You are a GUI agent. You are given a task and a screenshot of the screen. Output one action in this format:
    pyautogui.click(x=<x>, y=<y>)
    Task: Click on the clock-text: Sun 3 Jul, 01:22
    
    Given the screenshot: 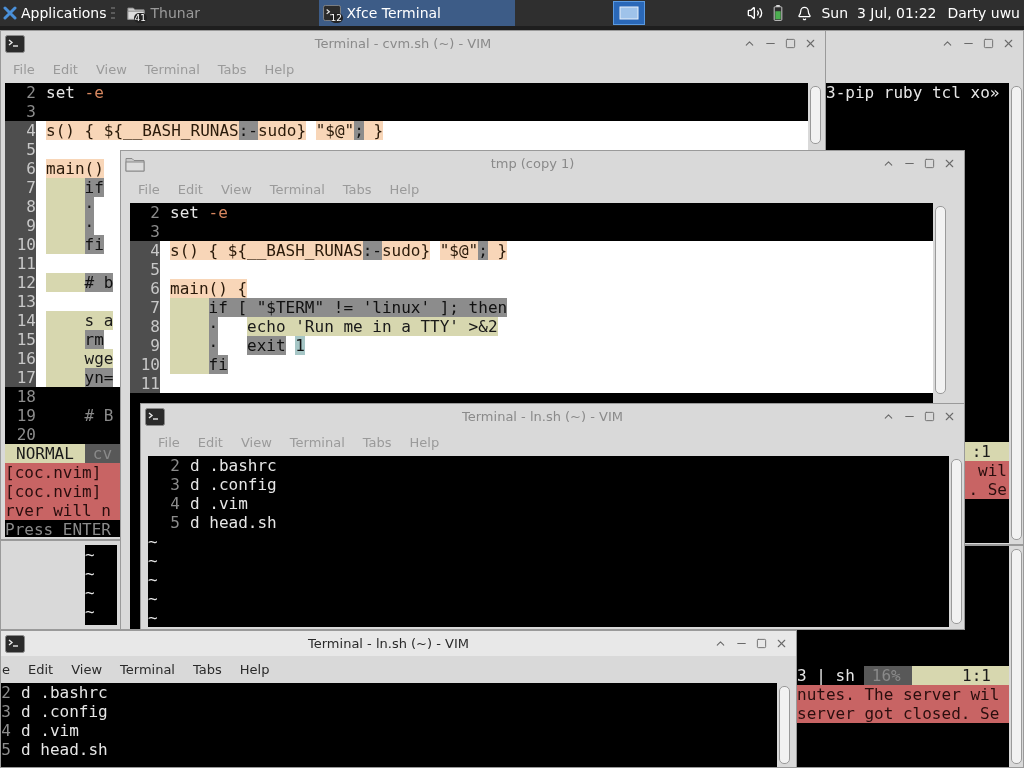 What is the action you would take?
    pyautogui.click(x=879, y=13)
    